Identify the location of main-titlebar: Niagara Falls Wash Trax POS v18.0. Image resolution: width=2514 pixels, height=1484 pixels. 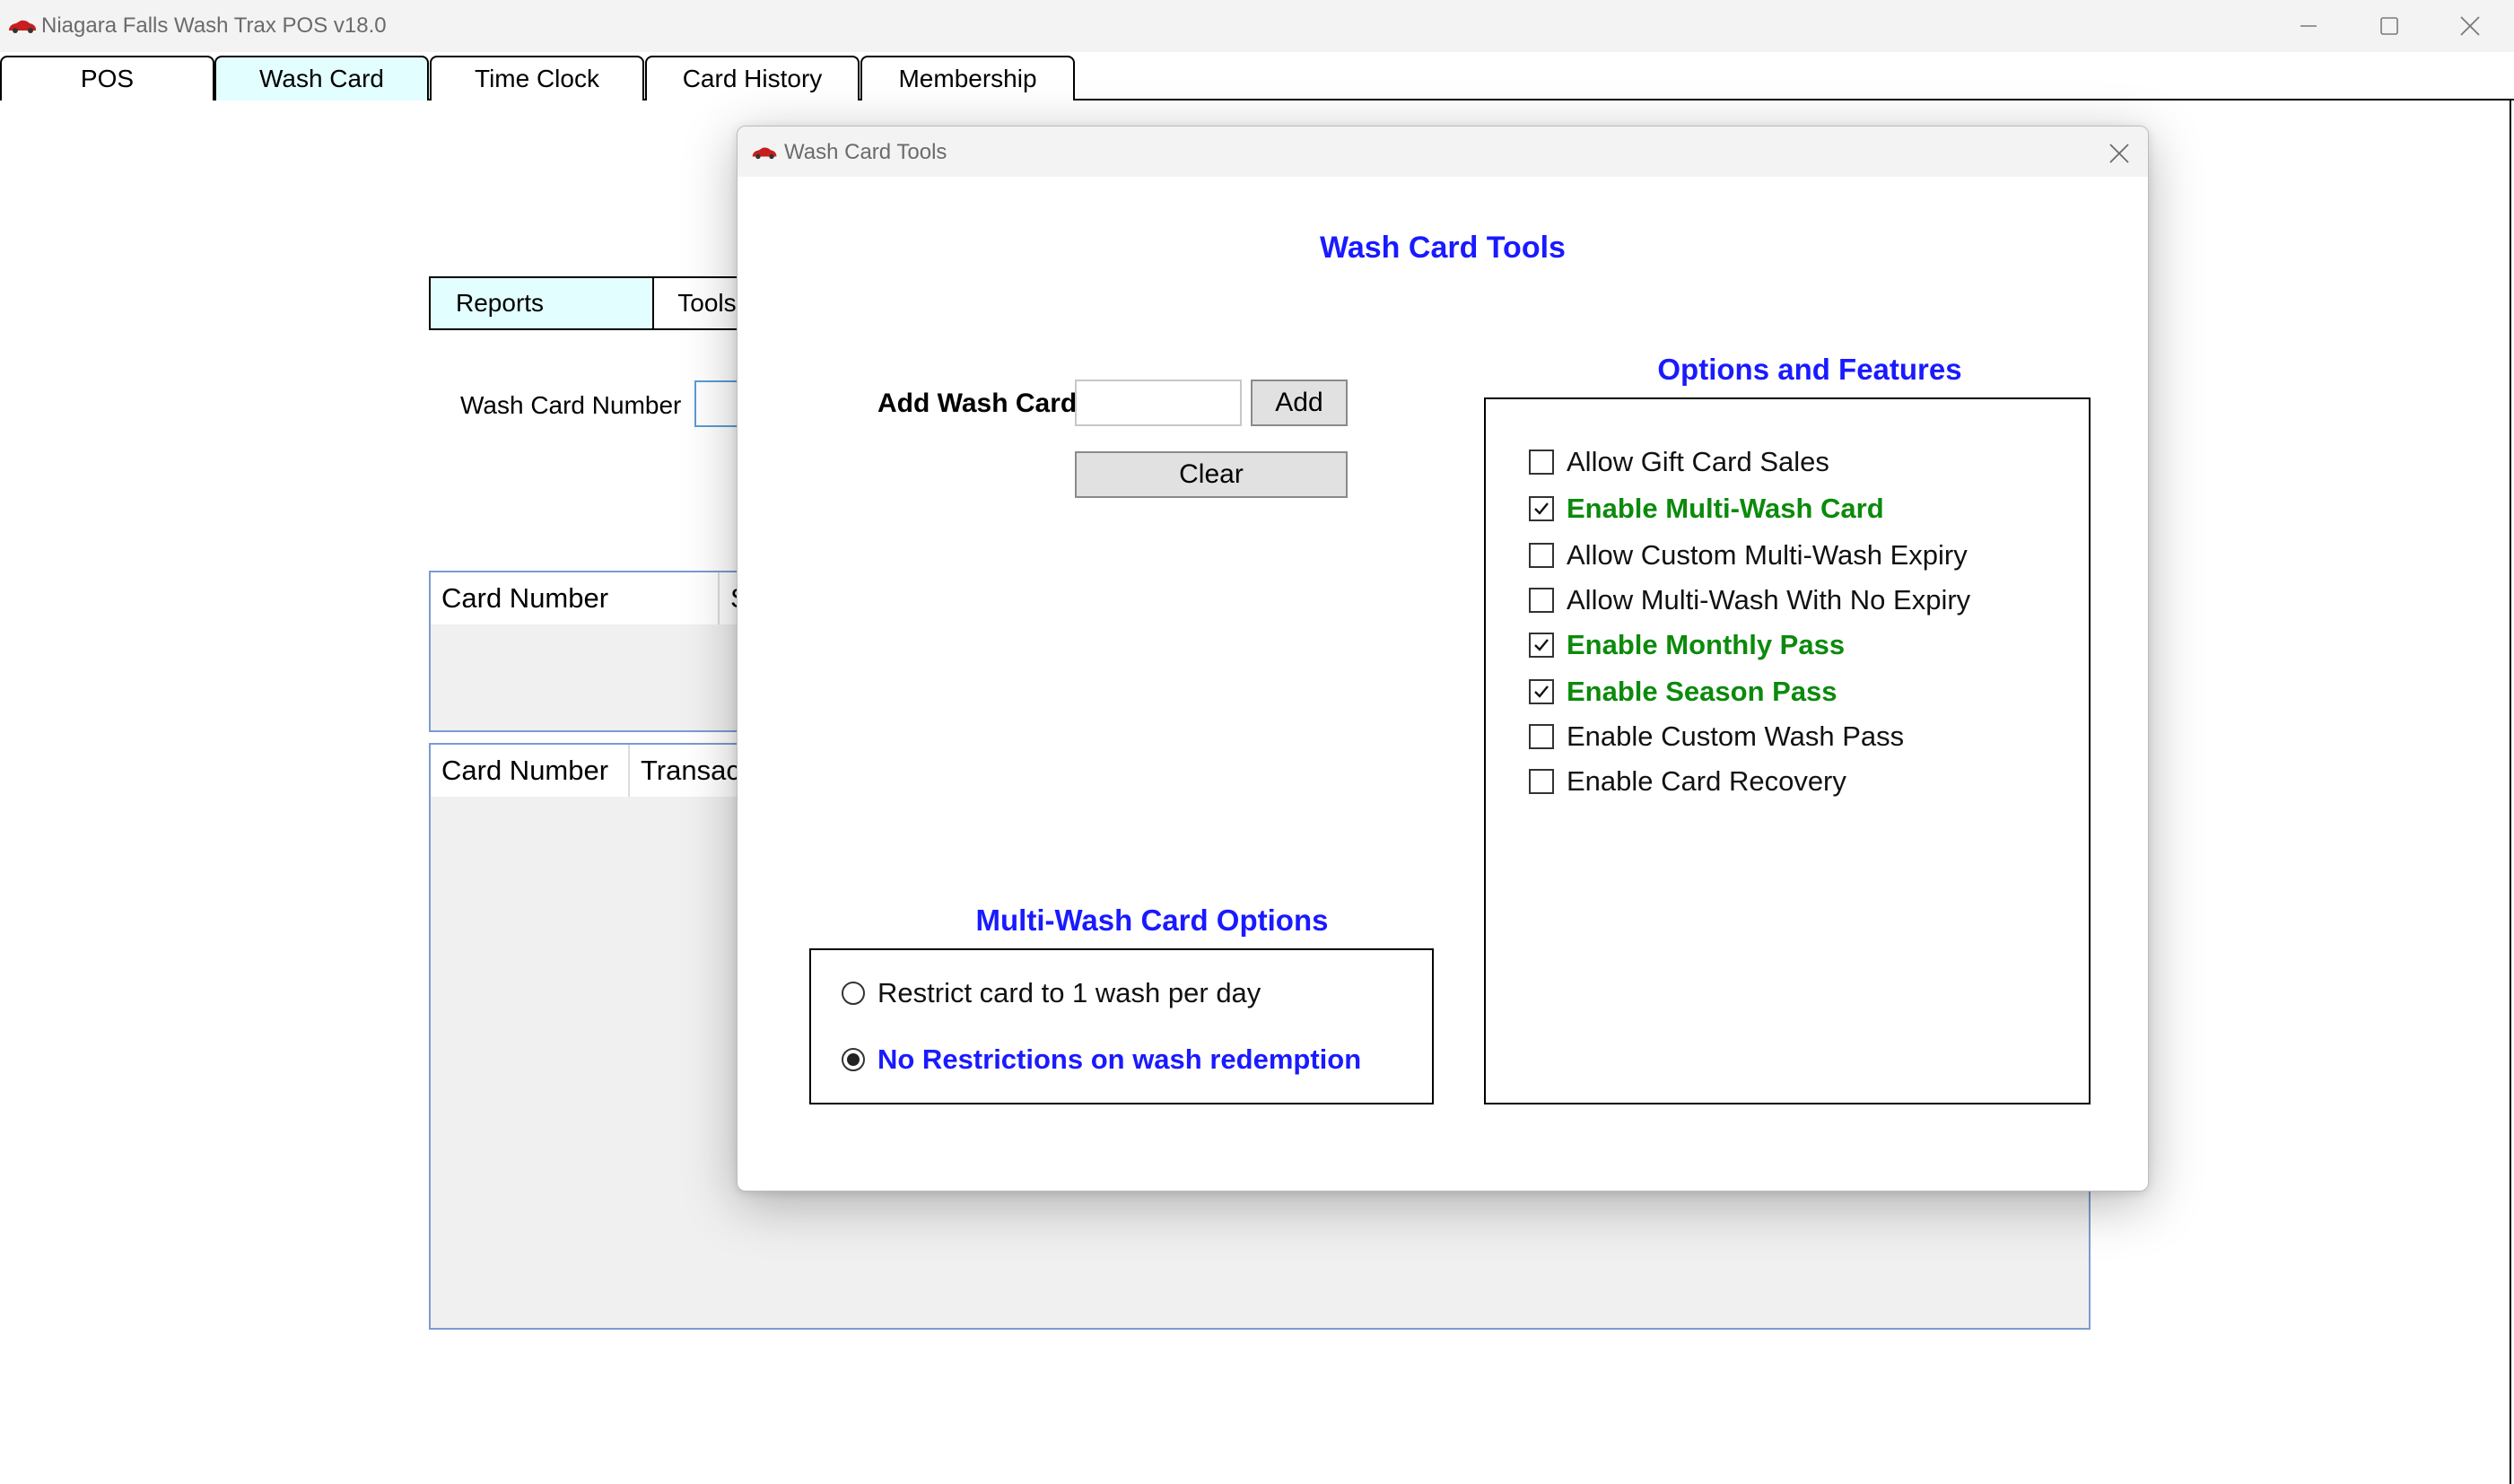
(1257, 26).